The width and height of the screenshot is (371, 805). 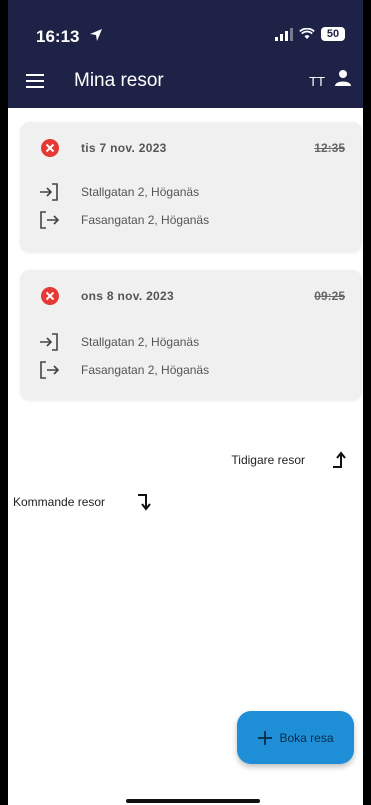 What do you see at coordinates (317, 81) in the screenshot?
I see `user-initials: TT` at bounding box center [317, 81].